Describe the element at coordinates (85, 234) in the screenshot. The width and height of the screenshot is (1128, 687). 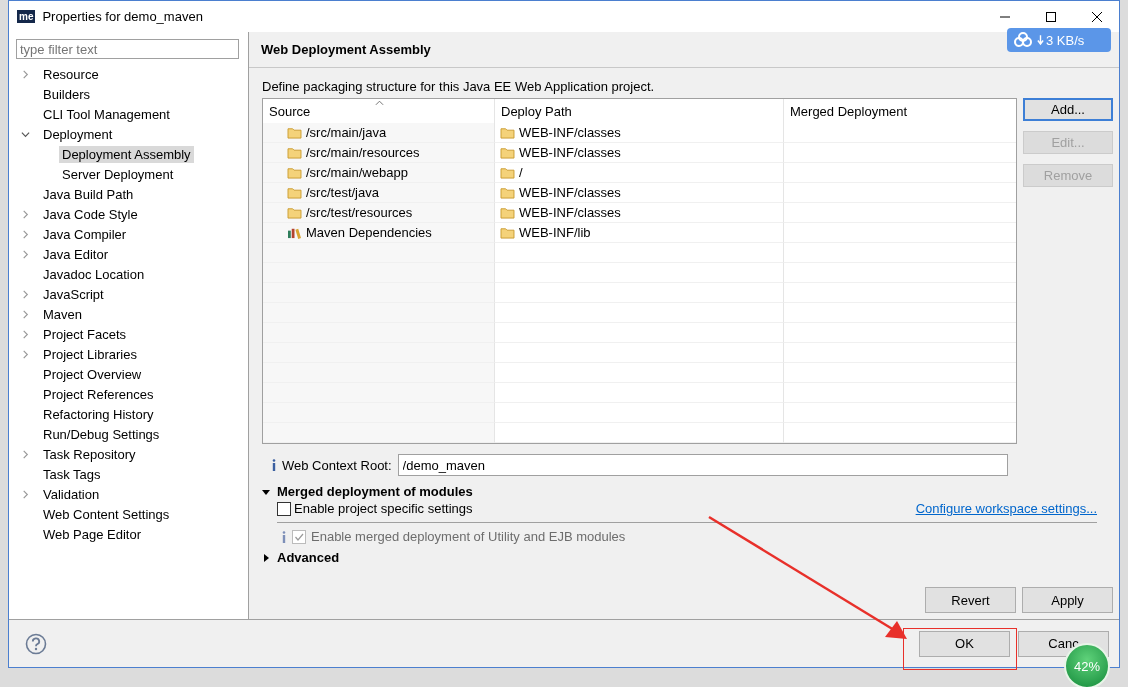
I see `tree-item: Java Compiler` at that location.